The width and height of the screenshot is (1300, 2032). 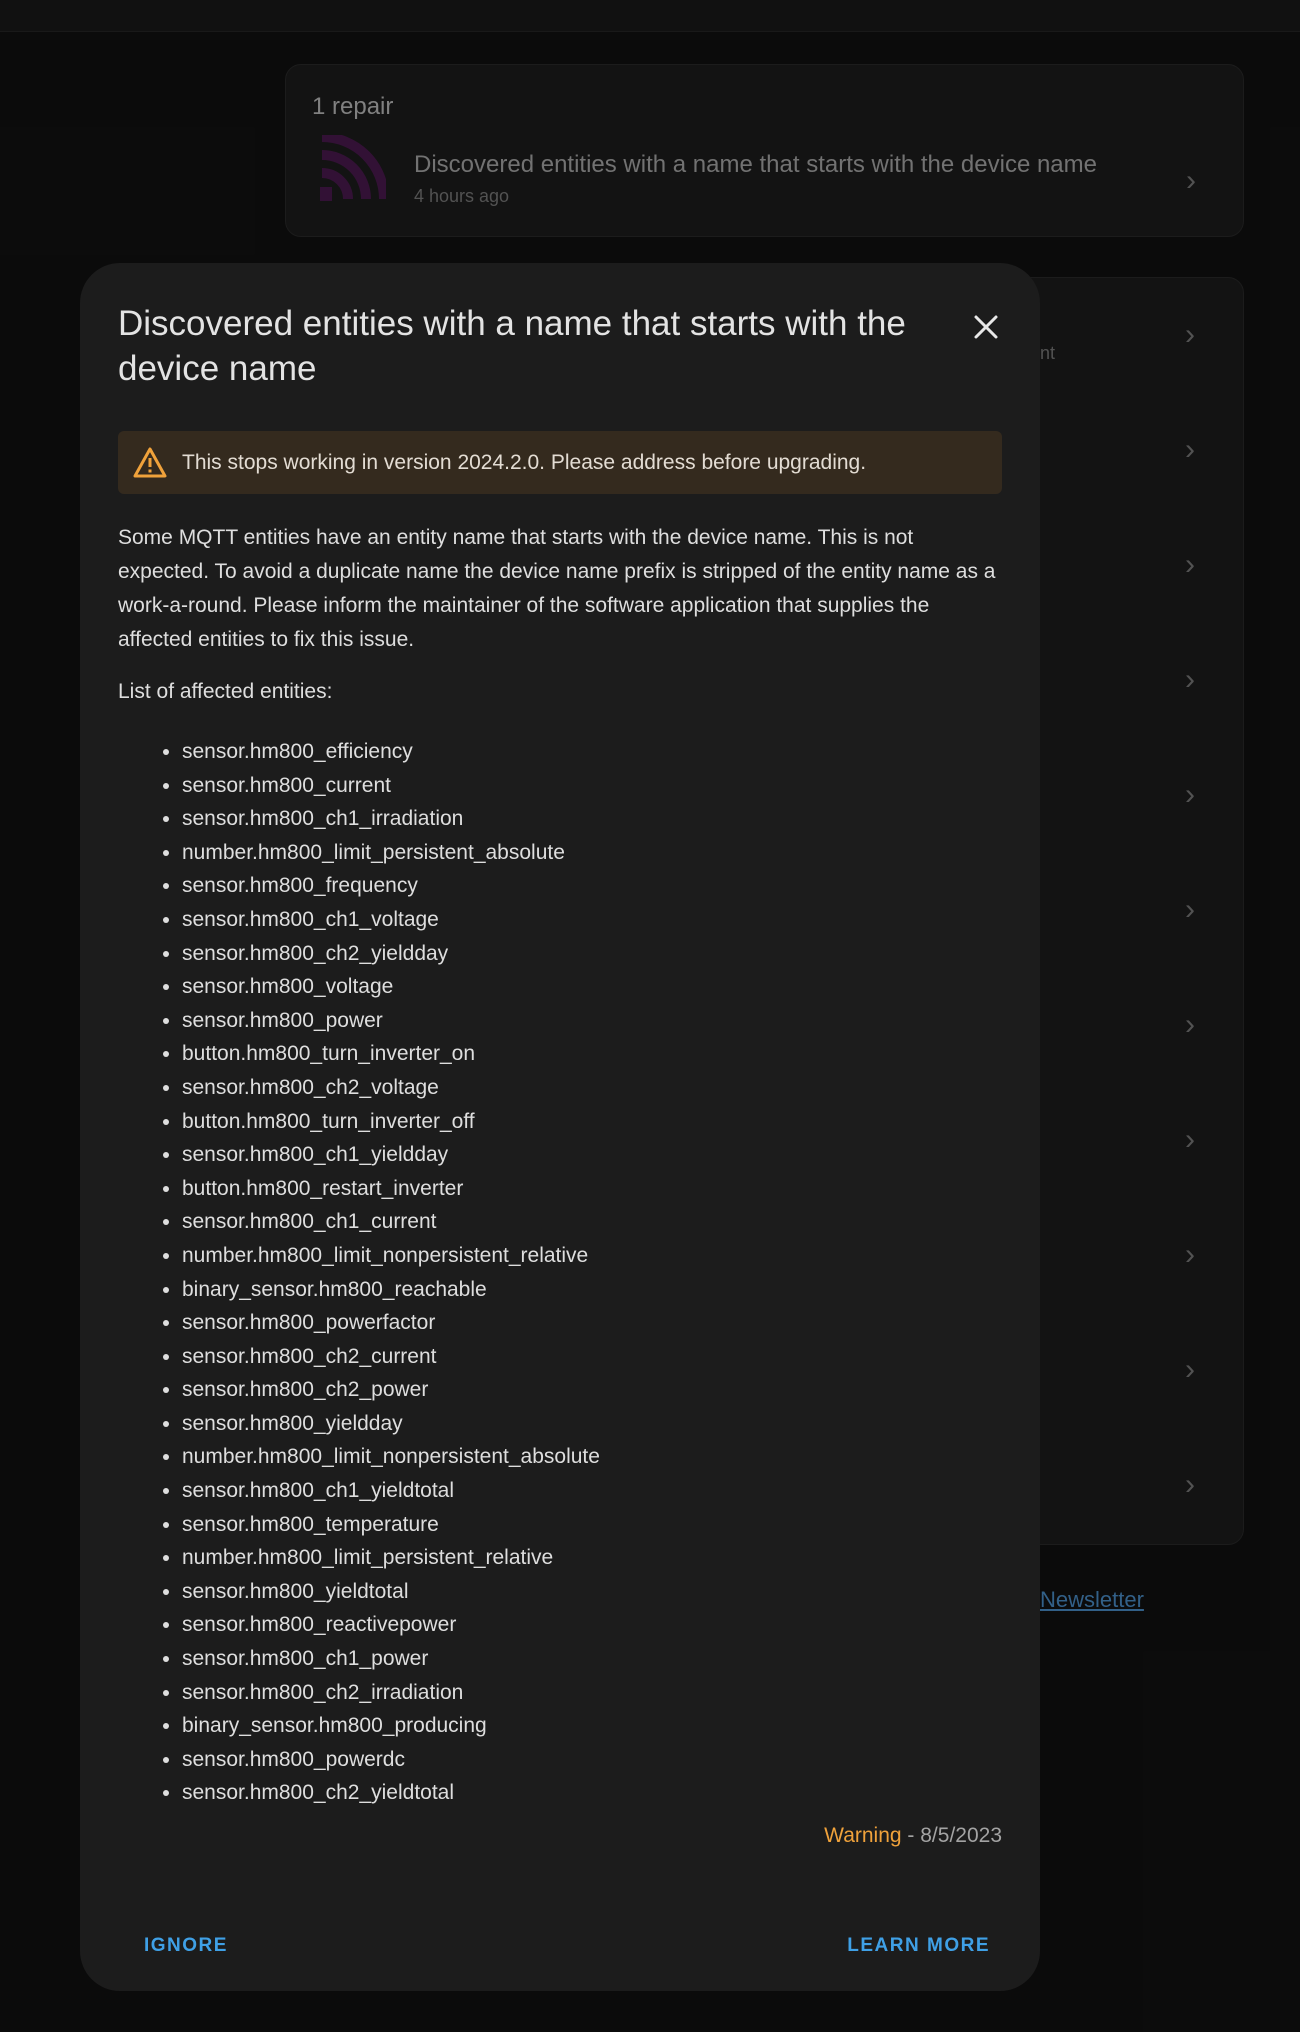 What do you see at coordinates (582, 1760) in the screenshot?
I see `affected-entity-item: sensor.hm800_powerdc` at bounding box center [582, 1760].